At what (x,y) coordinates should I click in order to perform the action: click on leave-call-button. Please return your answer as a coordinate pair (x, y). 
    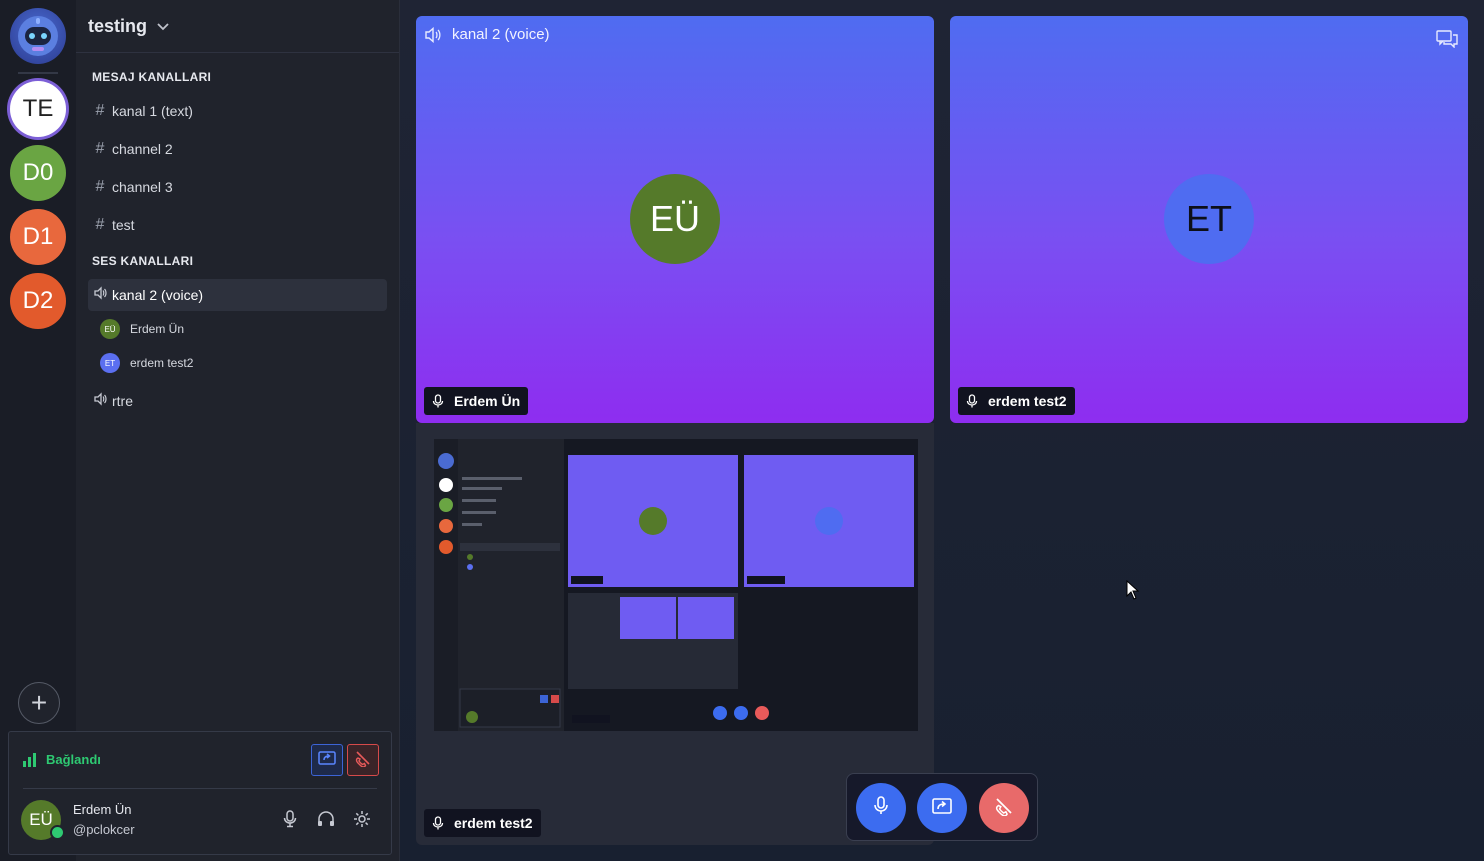
    Looking at the image, I should click on (1004, 808).